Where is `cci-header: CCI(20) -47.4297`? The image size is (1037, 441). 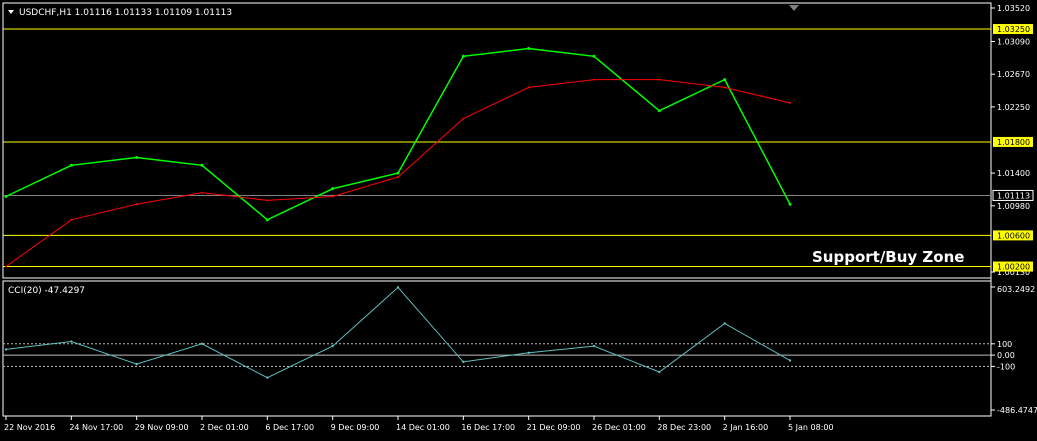 cci-header: CCI(20) -47.4297 is located at coordinates (46, 291).